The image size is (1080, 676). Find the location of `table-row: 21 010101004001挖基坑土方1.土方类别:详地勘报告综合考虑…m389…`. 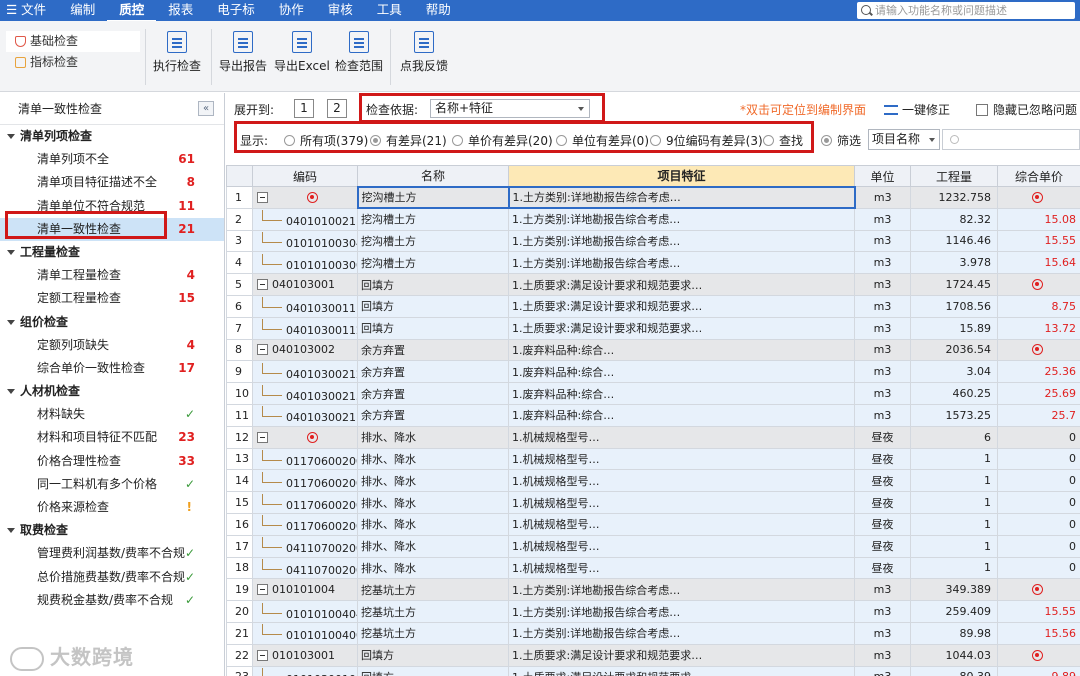

table-row: 21 010101004001挖基坑土方1.土方类别:详地勘报告综合考虑…m389… is located at coordinates (653, 633).